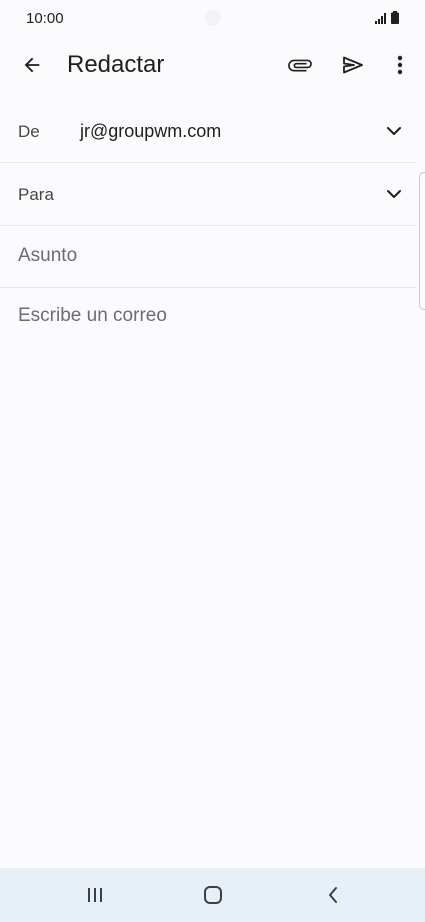 This screenshot has width=425, height=922. I want to click on system-nav-bar, so click(212, 895).